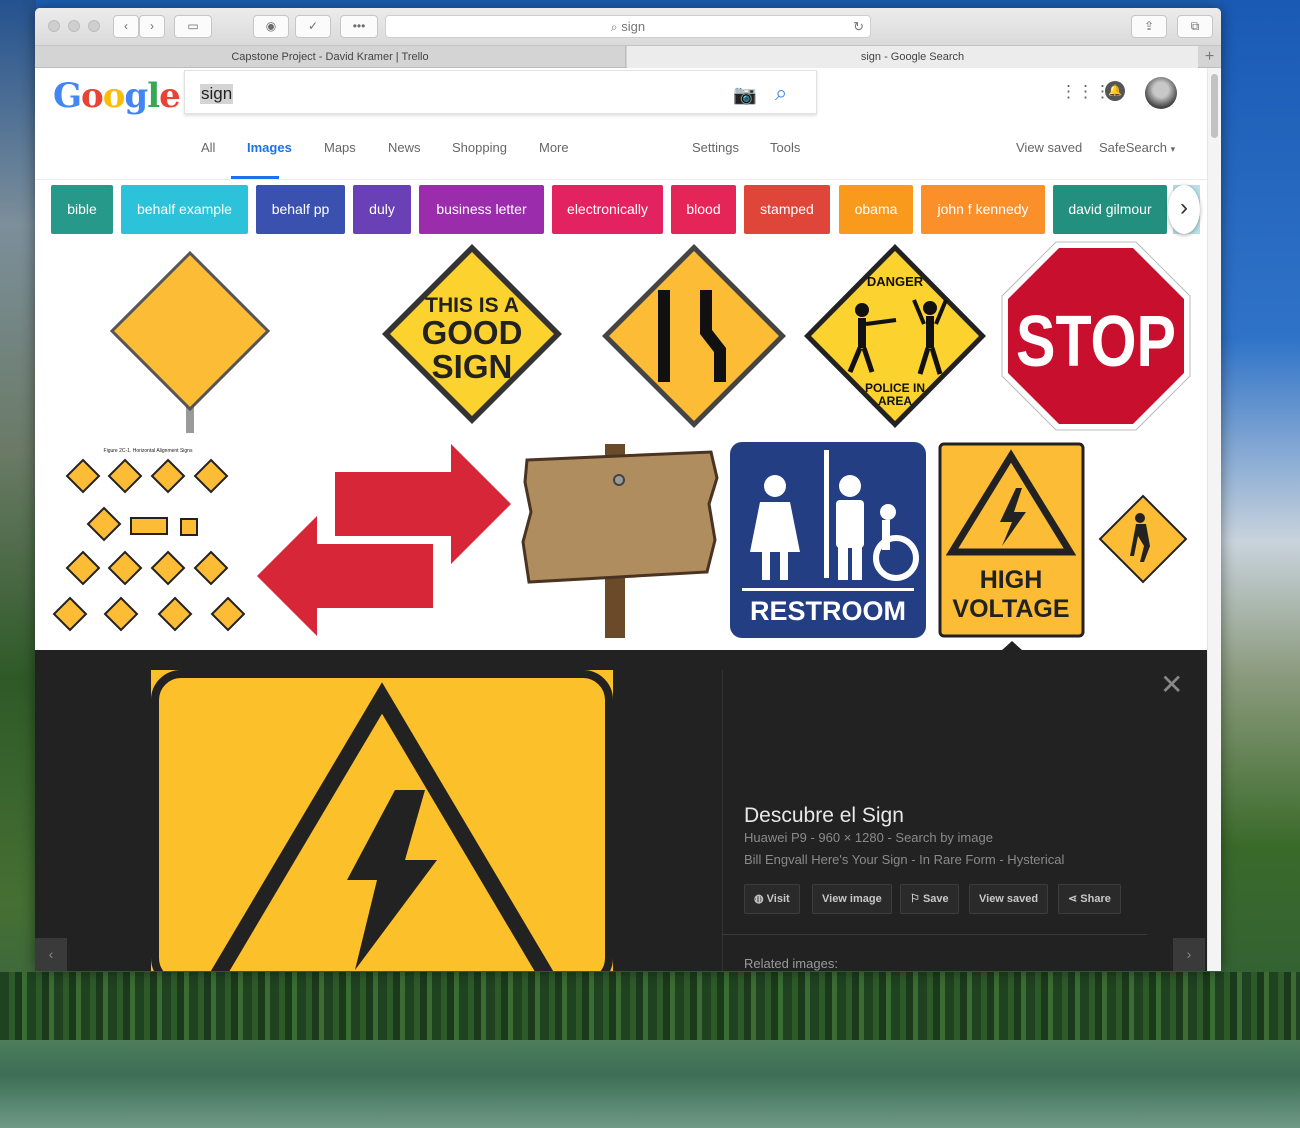 The width and height of the screenshot is (1300, 1128). Describe the element at coordinates (190, 335) in the screenshot. I see `image-blank-yellow-sign` at that location.